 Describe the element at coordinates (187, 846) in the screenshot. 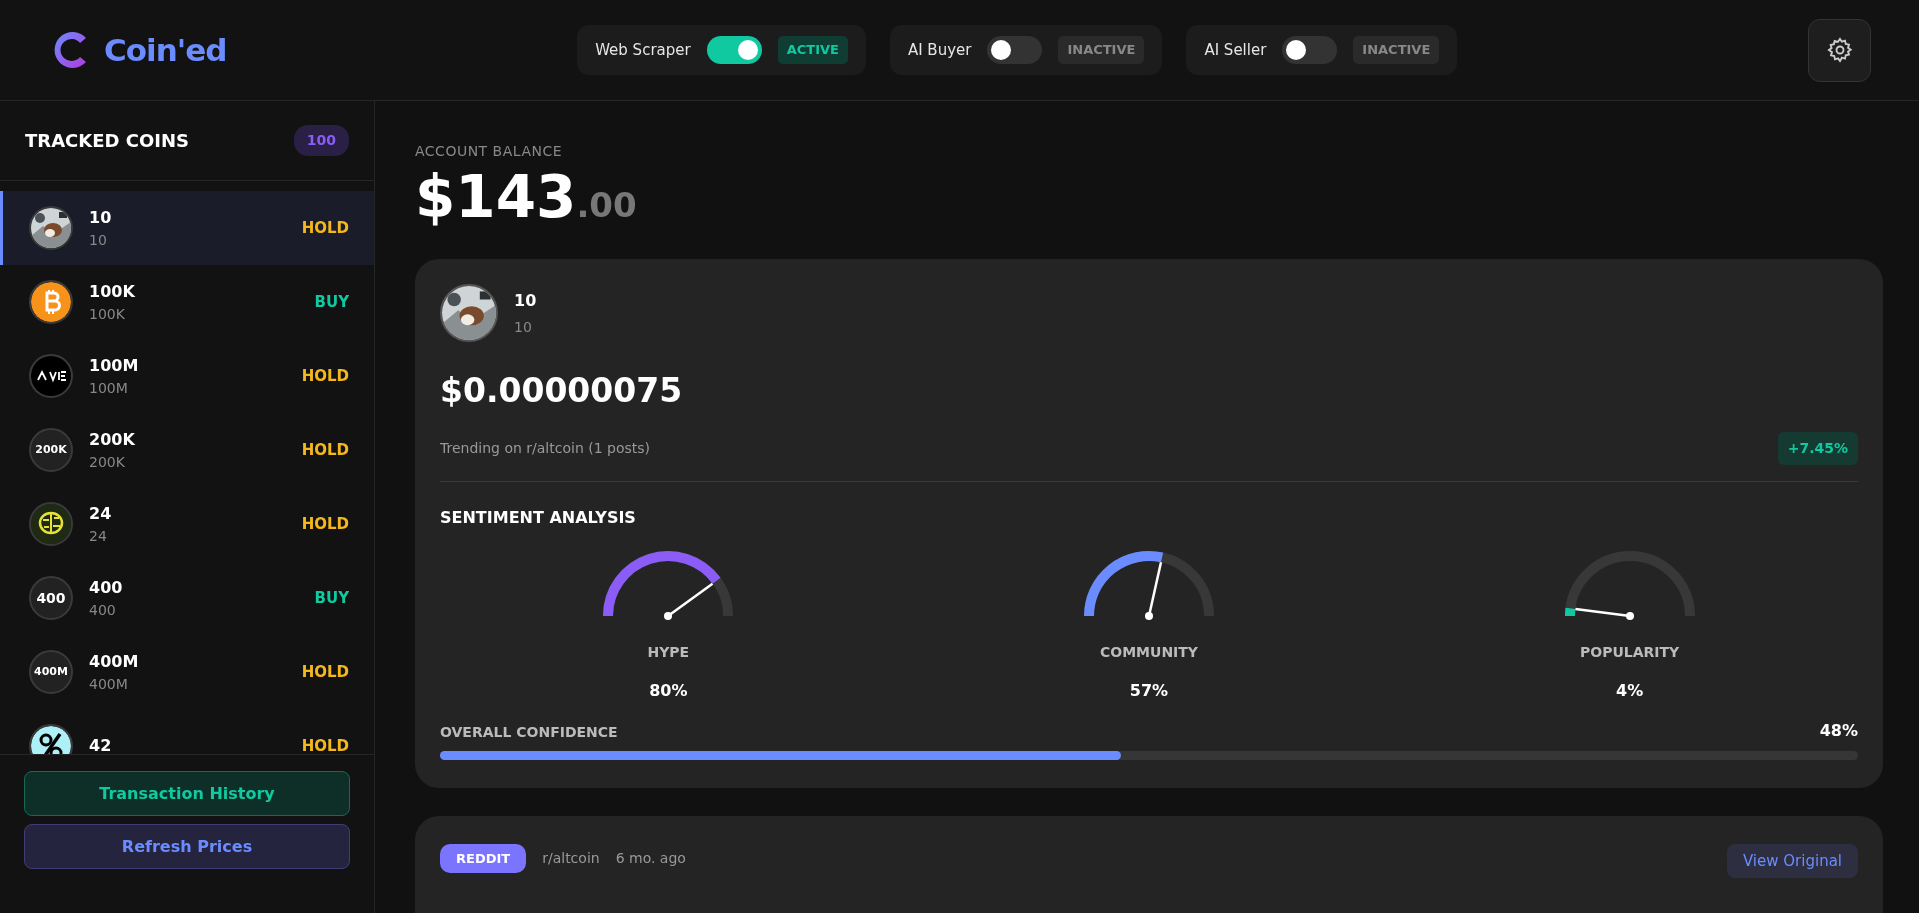

I see `refresh-button: Refresh Prices` at that location.